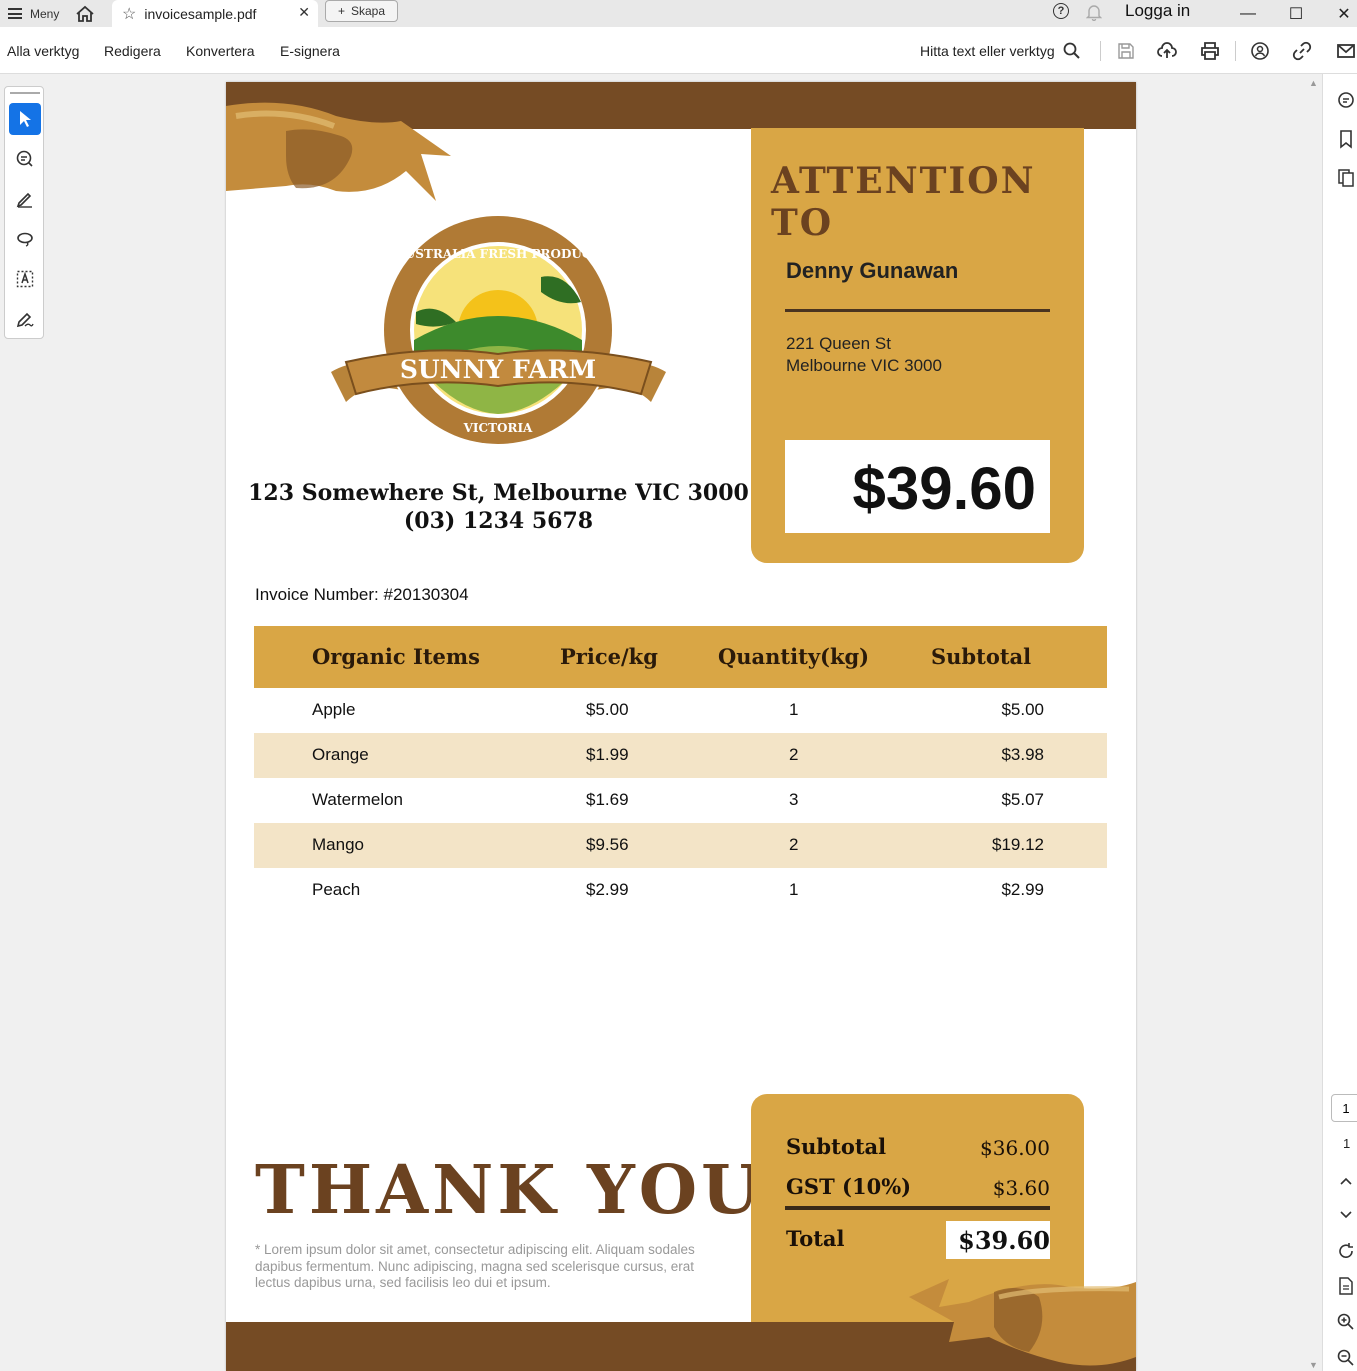 This screenshot has height=1371, width=1357. Describe the element at coordinates (1346, 1214) in the screenshot. I see `chevron-down-icon` at that location.